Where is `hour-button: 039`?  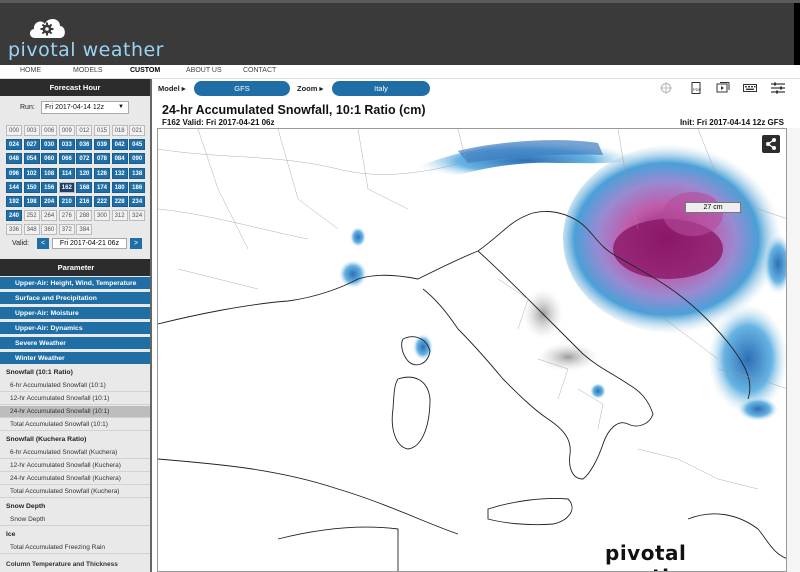
hour-button: 039 is located at coordinates (102, 145).